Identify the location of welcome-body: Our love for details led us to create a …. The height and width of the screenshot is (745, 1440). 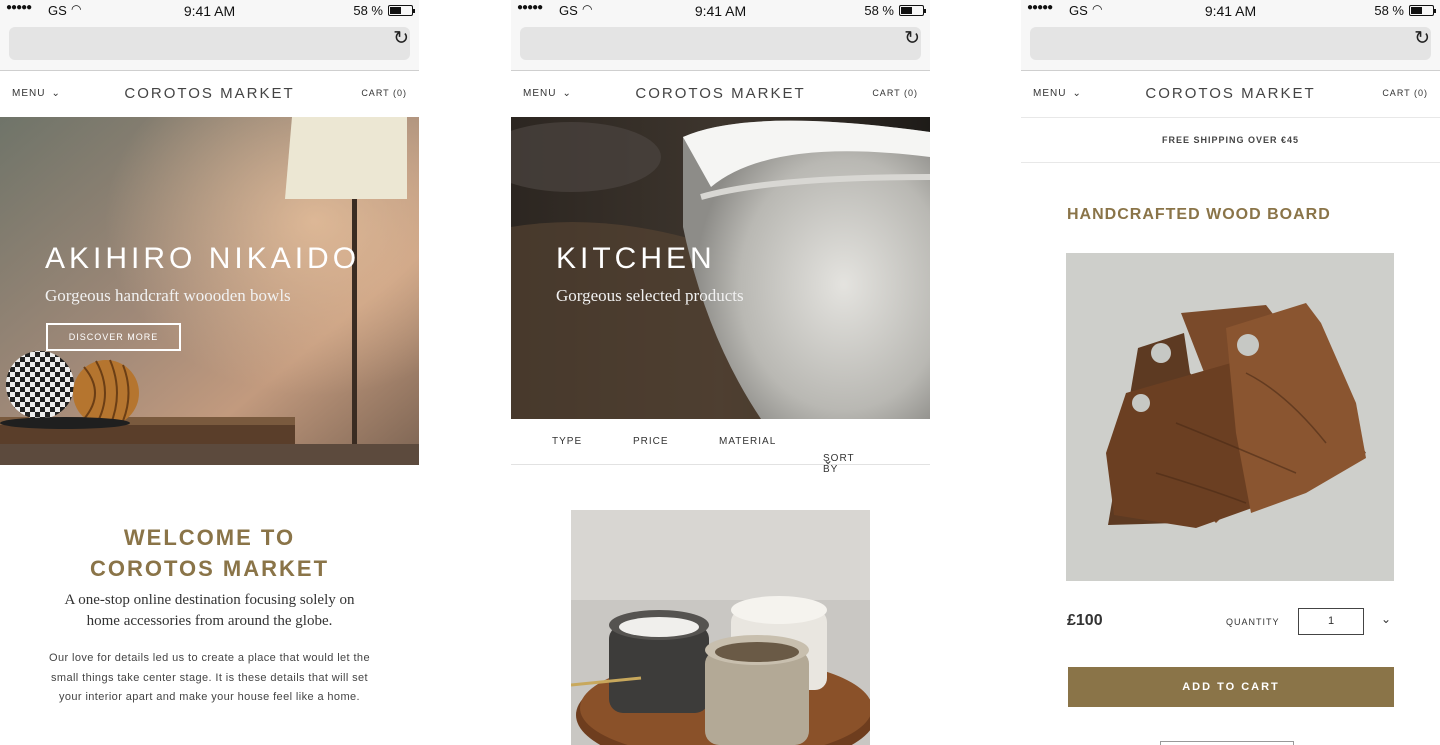
(209, 677).